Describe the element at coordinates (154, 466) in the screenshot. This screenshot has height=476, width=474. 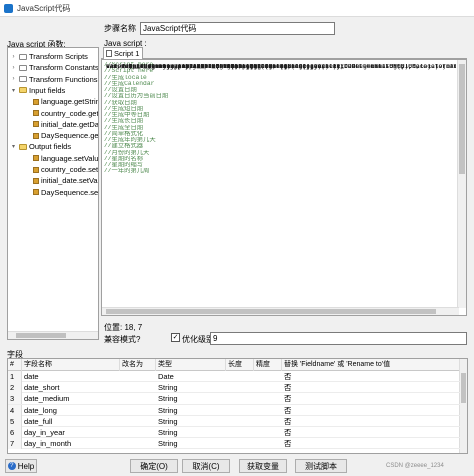
I see `ok-button: 确定(O)` at that location.